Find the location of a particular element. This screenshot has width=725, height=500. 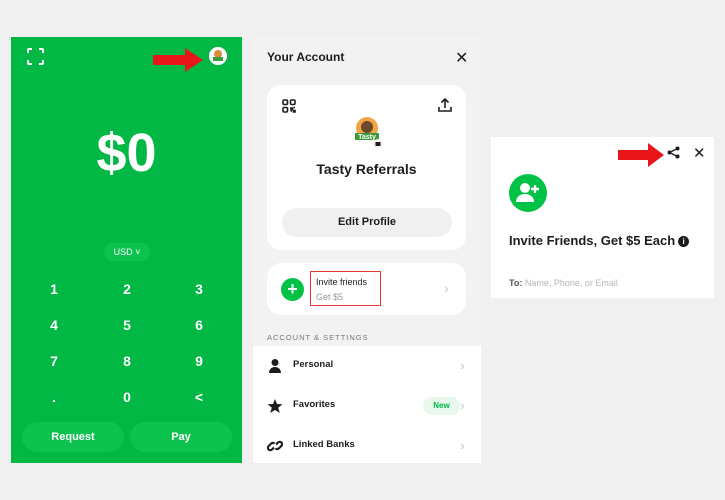

currency-label: USD is located at coordinates (123, 252).